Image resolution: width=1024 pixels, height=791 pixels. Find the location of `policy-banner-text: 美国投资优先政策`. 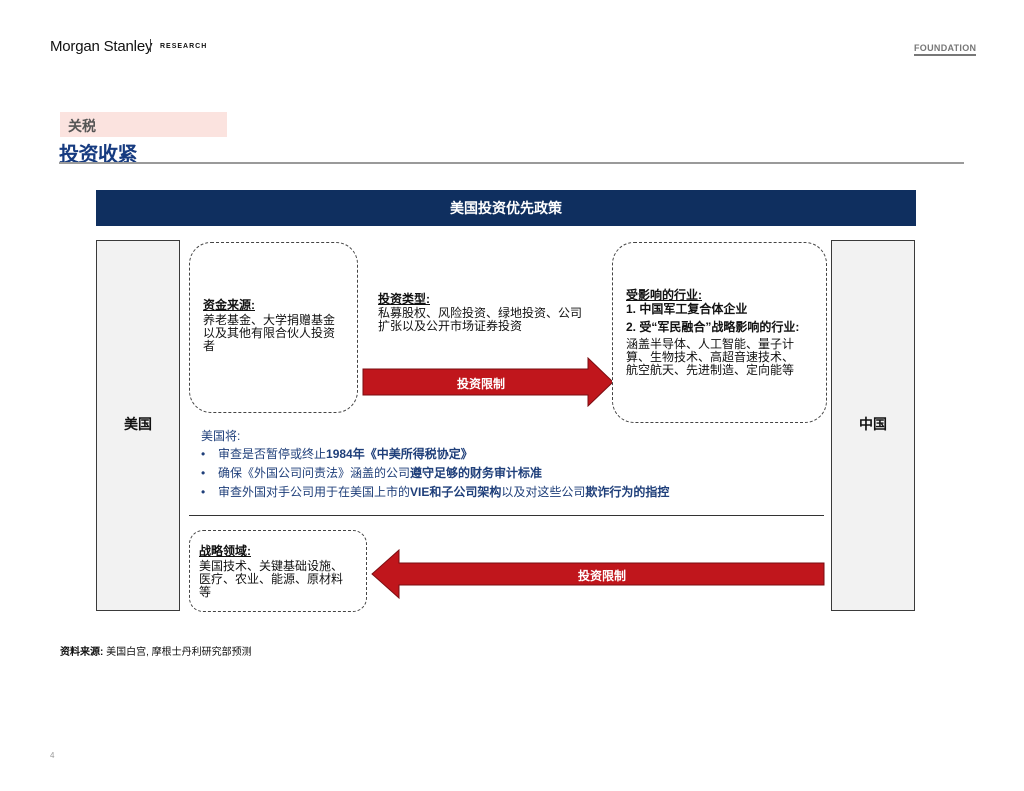

policy-banner-text: 美国投资优先政策 is located at coordinates (506, 208).